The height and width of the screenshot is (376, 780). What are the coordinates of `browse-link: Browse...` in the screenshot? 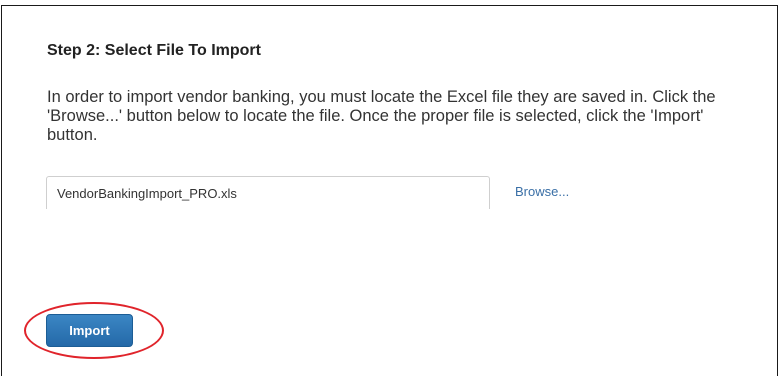 It's located at (542, 191).